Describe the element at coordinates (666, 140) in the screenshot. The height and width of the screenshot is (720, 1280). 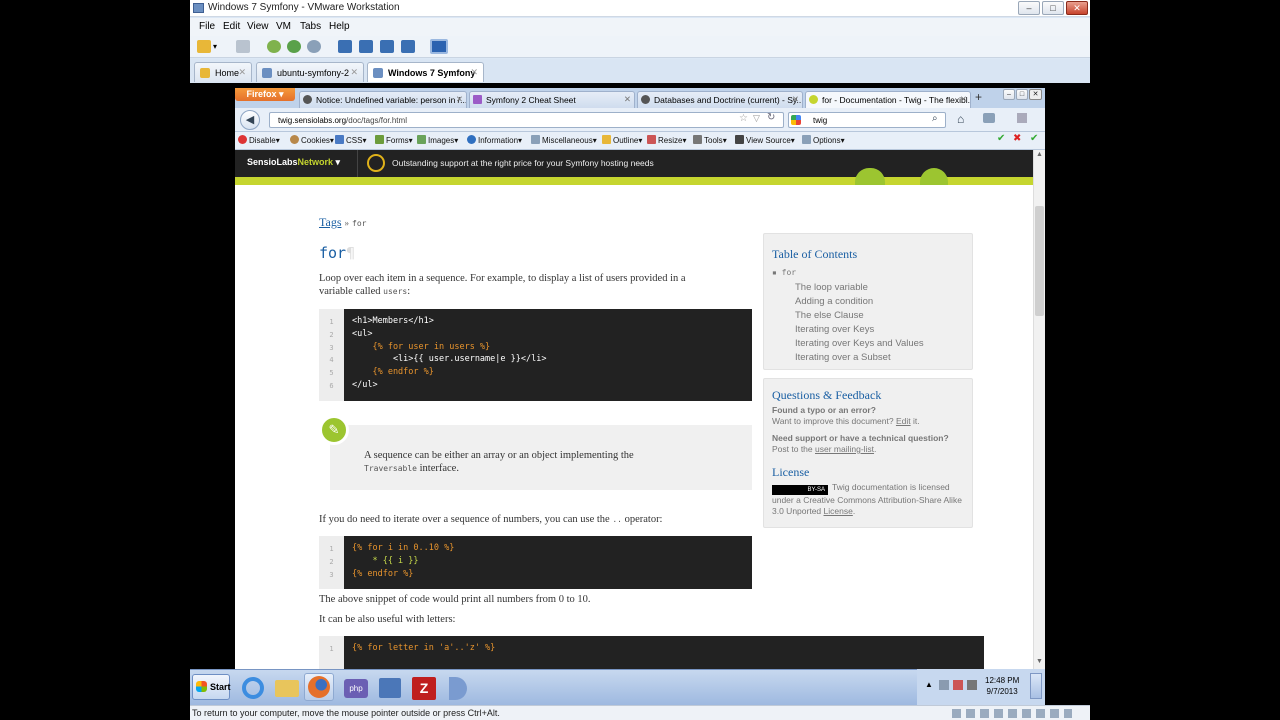
I see `wd-resize: Resize▾` at that location.